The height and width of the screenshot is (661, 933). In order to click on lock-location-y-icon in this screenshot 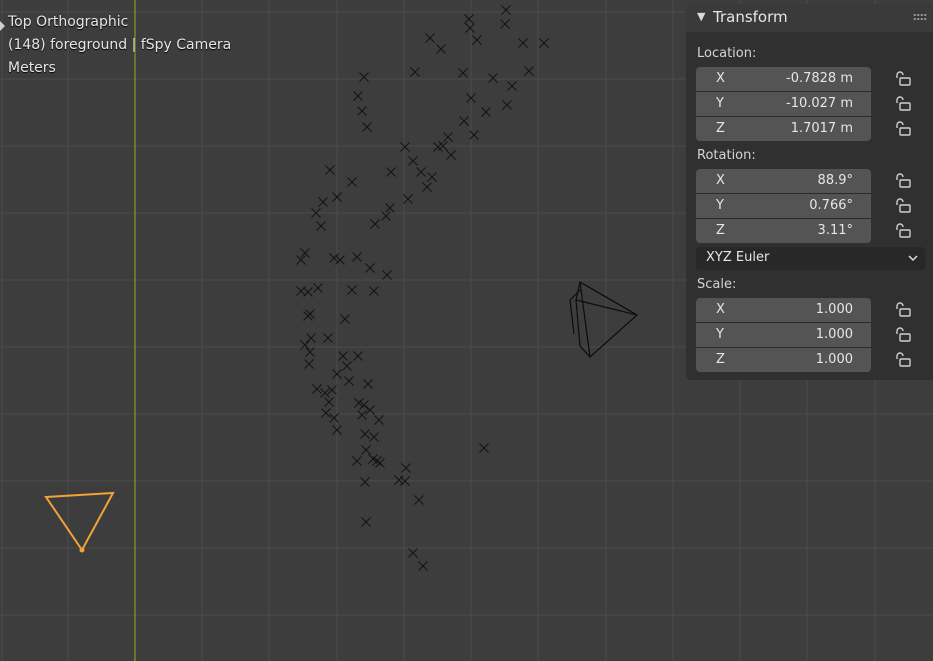, I will do `click(903, 104)`.